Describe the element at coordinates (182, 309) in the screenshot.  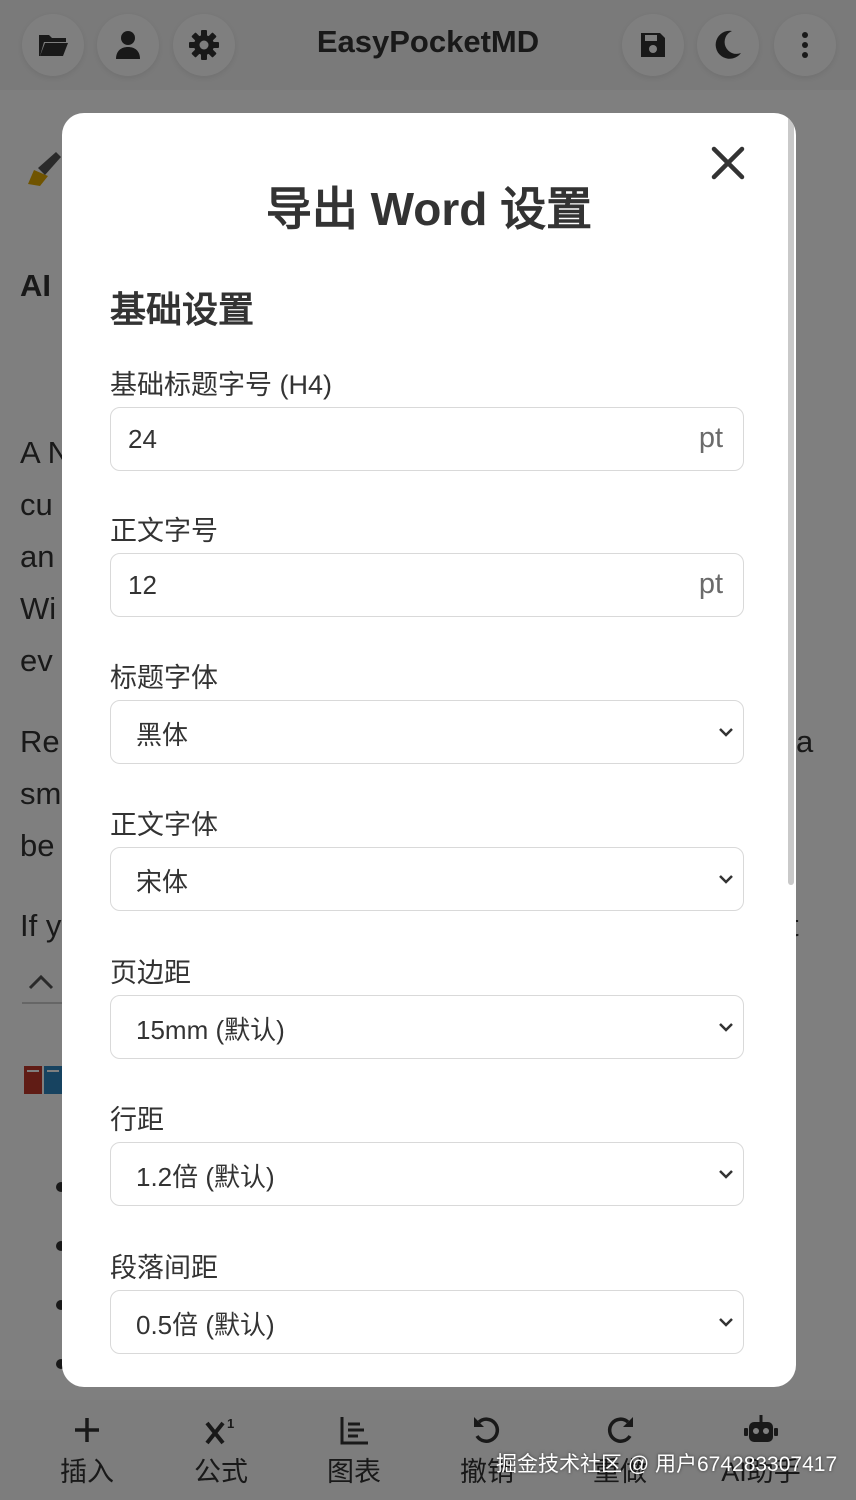
I see `section-title-basic: 基础设置` at that location.